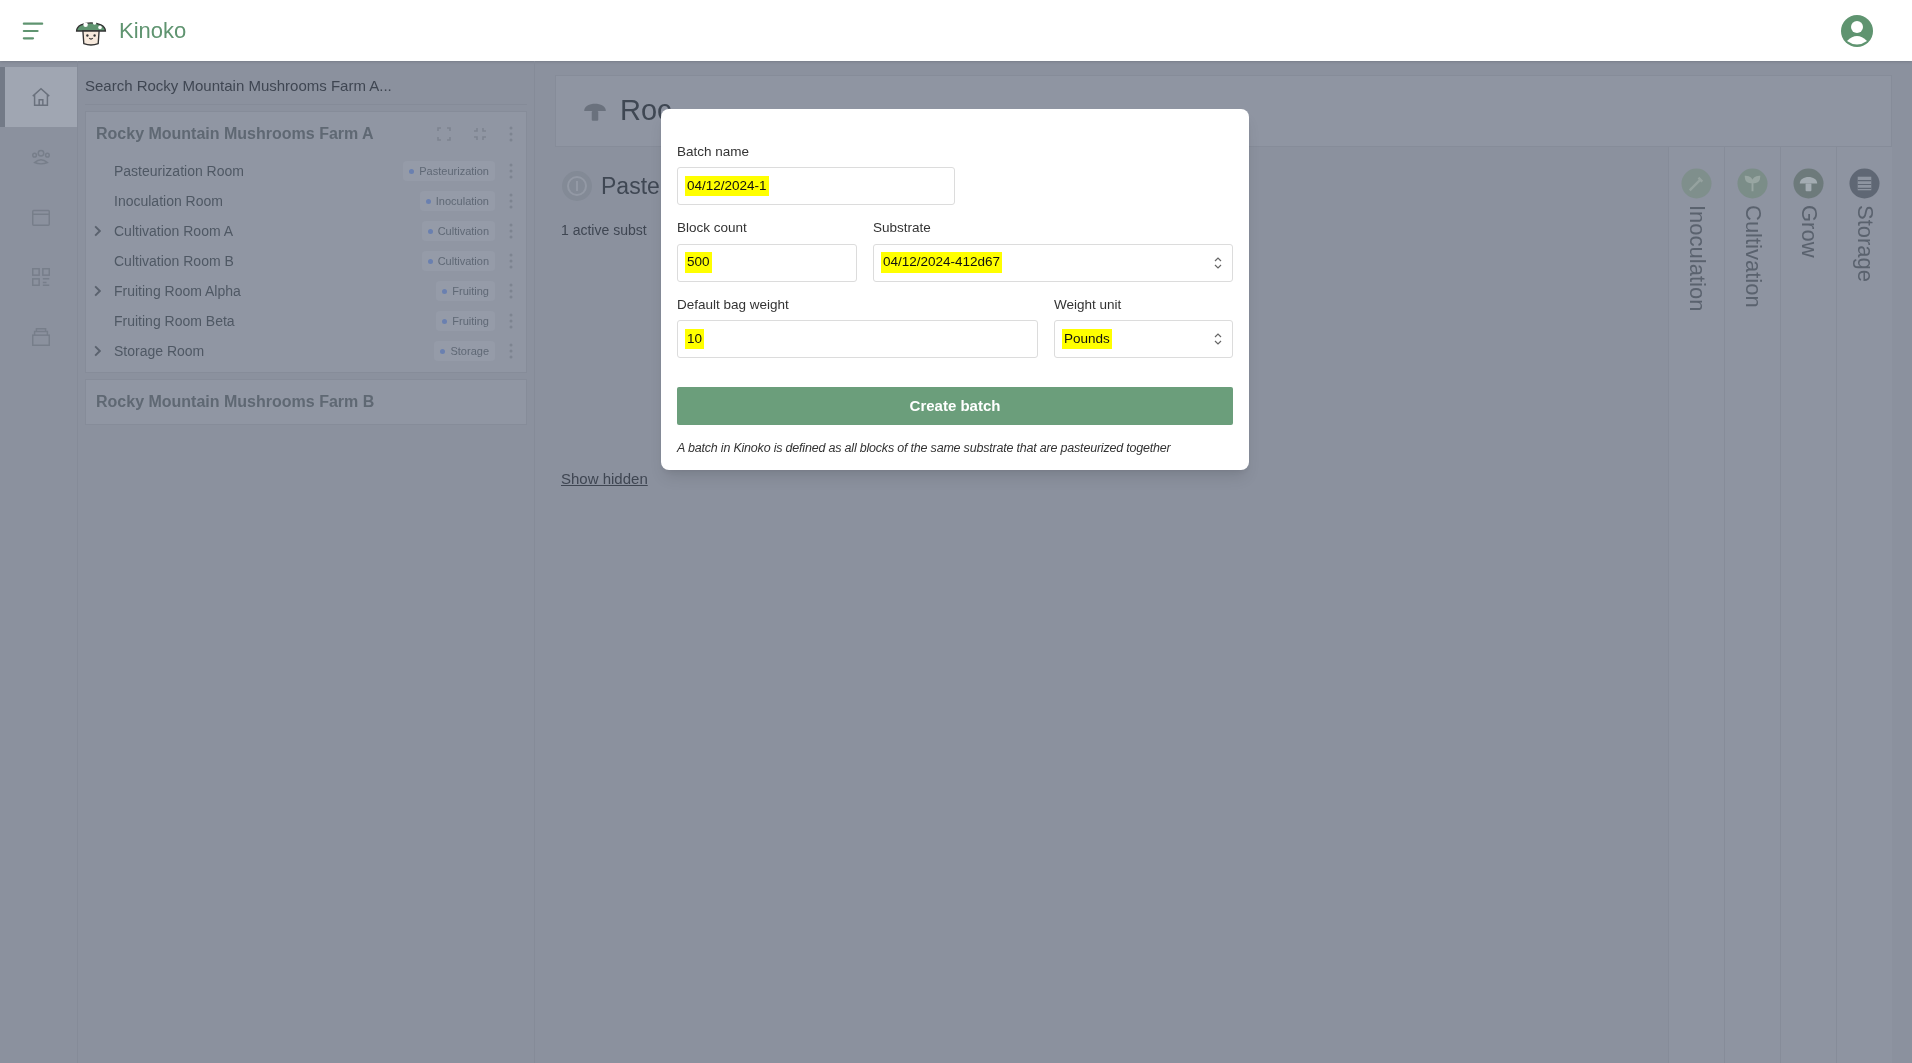 The image size is (1912, 1063). Describe the element at coordinates (695, 338) in the screenshot. I see `field-value: 10` at that location.